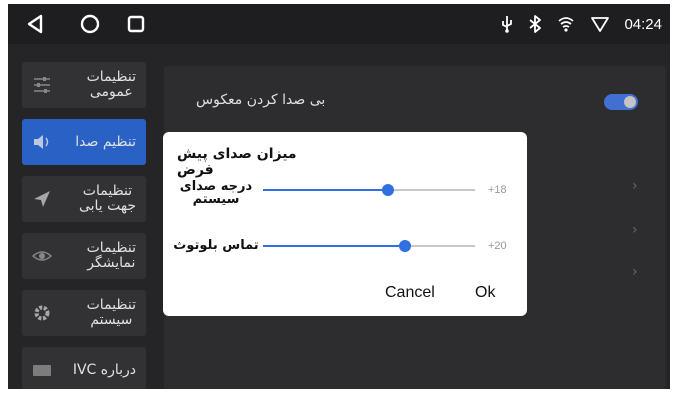 This screenshot has width=678, height=395. Describe the element at coordinates (216, 193) in the screenshot. I see `system-volume-label: درجه صدای سیستم` at that location.